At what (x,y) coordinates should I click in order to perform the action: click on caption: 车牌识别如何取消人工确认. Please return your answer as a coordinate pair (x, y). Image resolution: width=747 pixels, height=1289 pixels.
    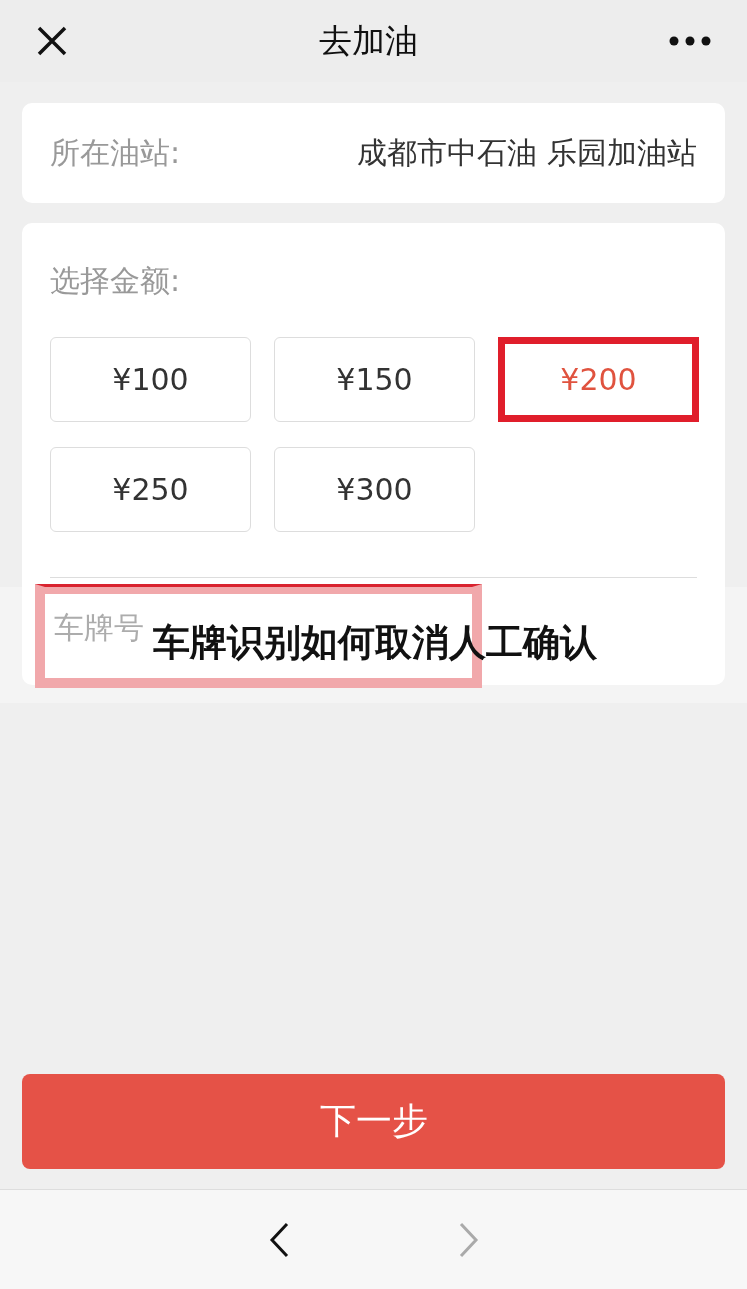
    Looking at the image, I should click on (375, 643).